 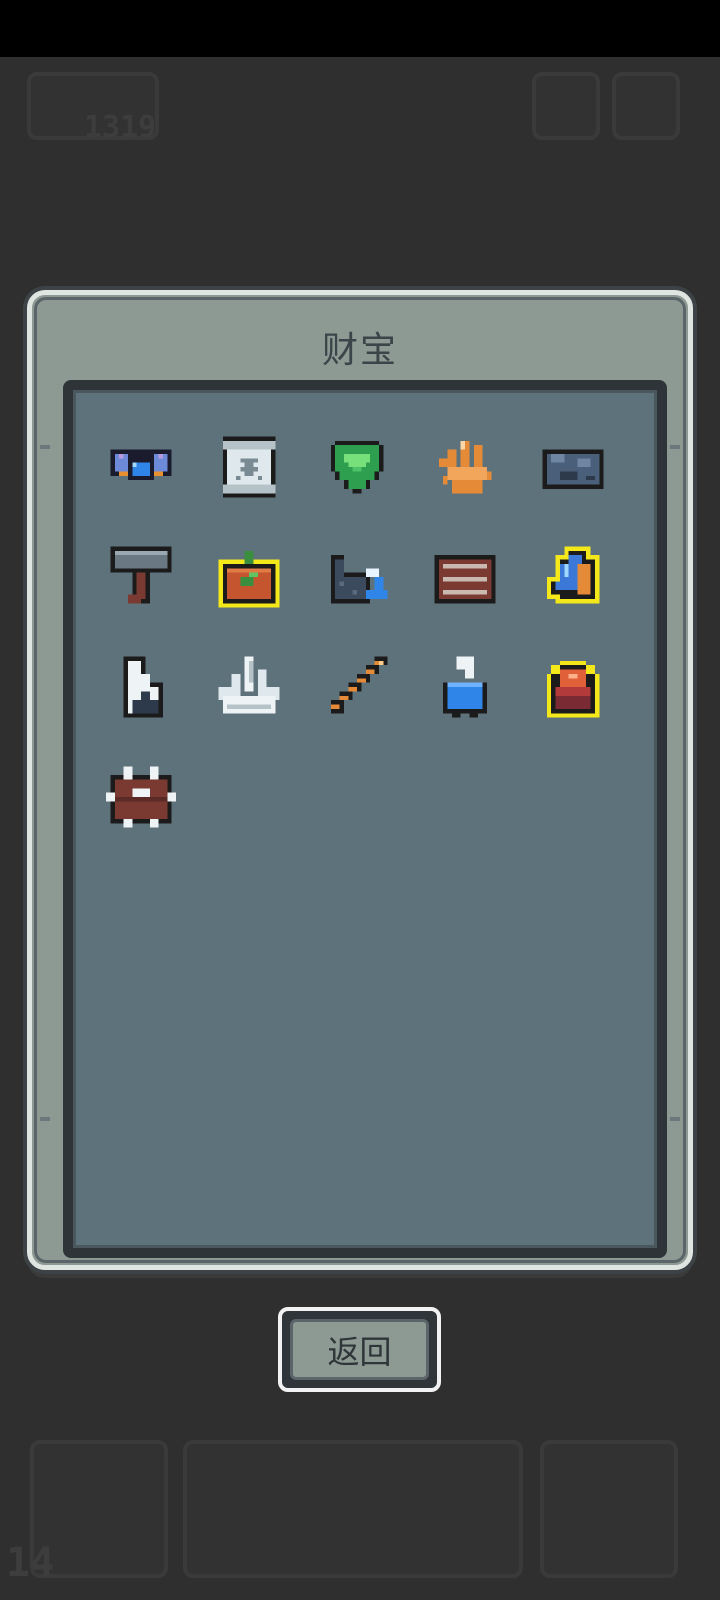 I want to click on seedling-crate-icon, so click(x=249, y=579).